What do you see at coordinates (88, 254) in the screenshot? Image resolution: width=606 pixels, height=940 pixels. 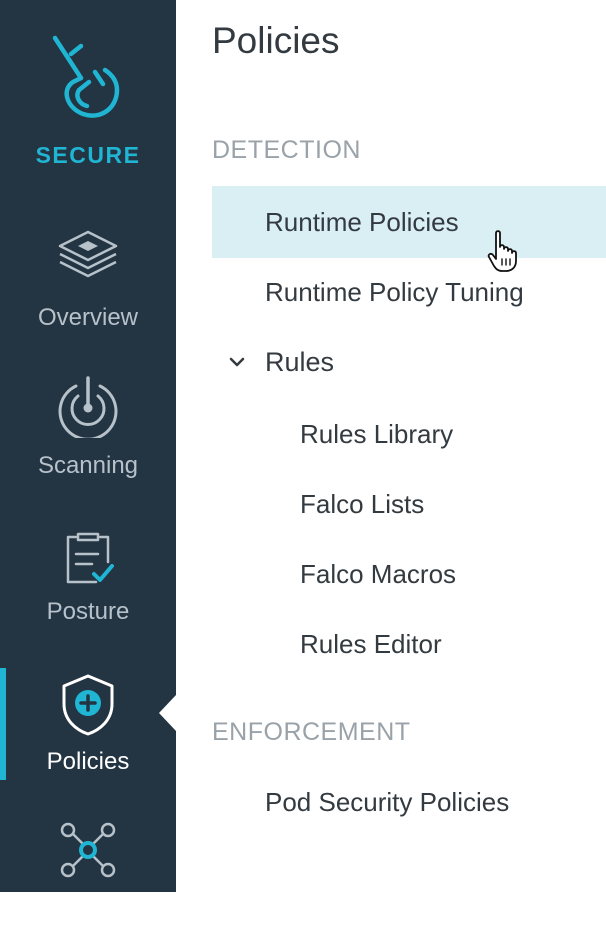 I see `layers-icon` at bounding box center [88, 254].